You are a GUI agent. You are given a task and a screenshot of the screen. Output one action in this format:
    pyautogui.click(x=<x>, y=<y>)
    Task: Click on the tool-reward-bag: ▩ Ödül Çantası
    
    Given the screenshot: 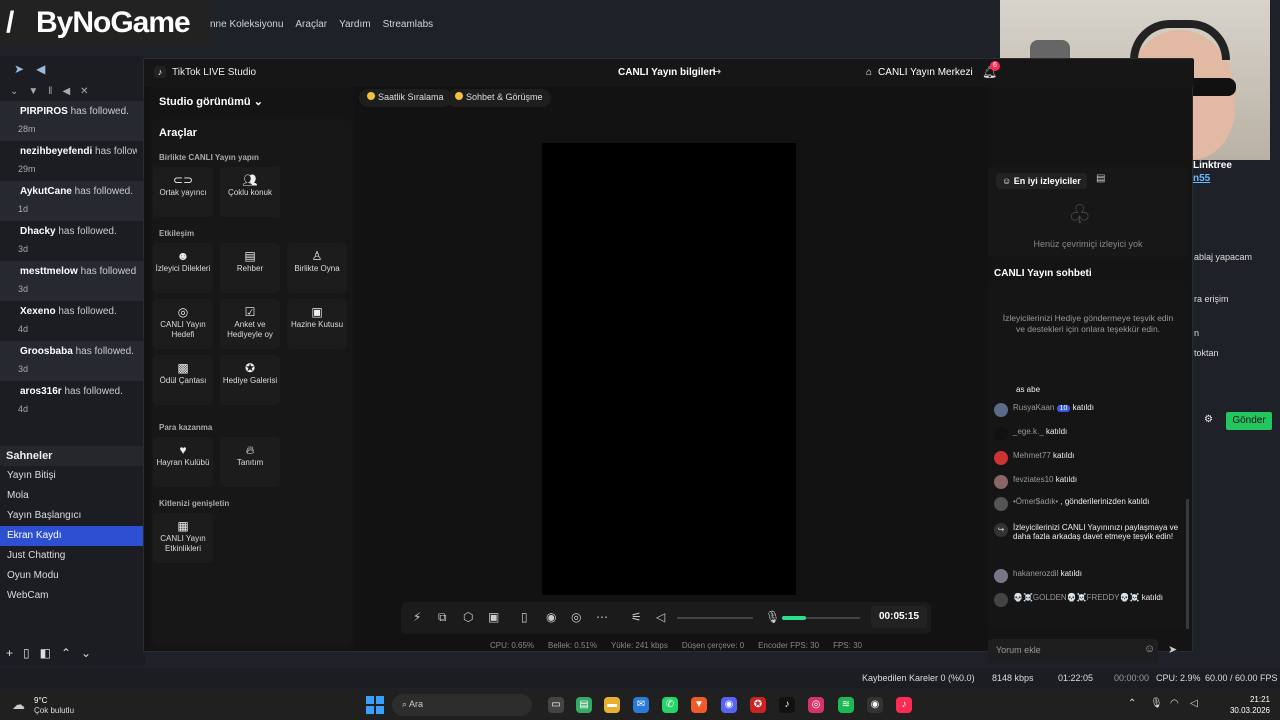 What is the action you would take?
    pyautogui.click(x=183, y=380)
    